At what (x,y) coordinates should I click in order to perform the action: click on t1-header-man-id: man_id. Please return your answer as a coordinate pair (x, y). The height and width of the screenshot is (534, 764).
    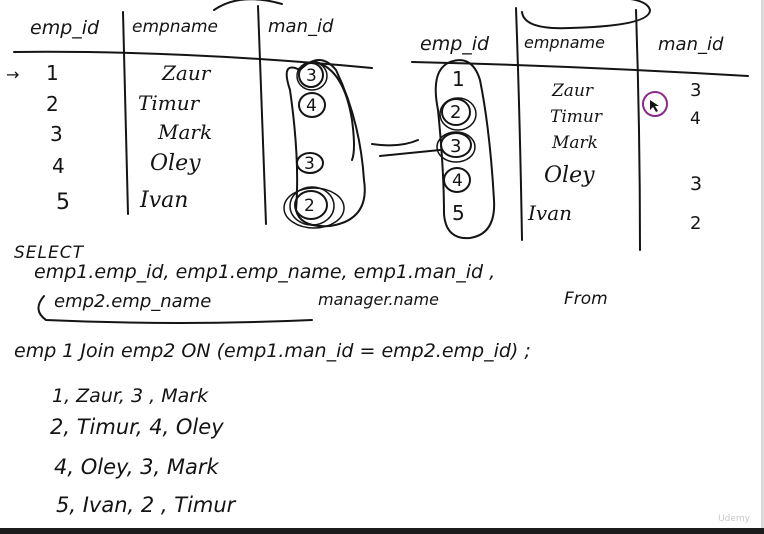
    Looking at the image, I should click on (301, 26).